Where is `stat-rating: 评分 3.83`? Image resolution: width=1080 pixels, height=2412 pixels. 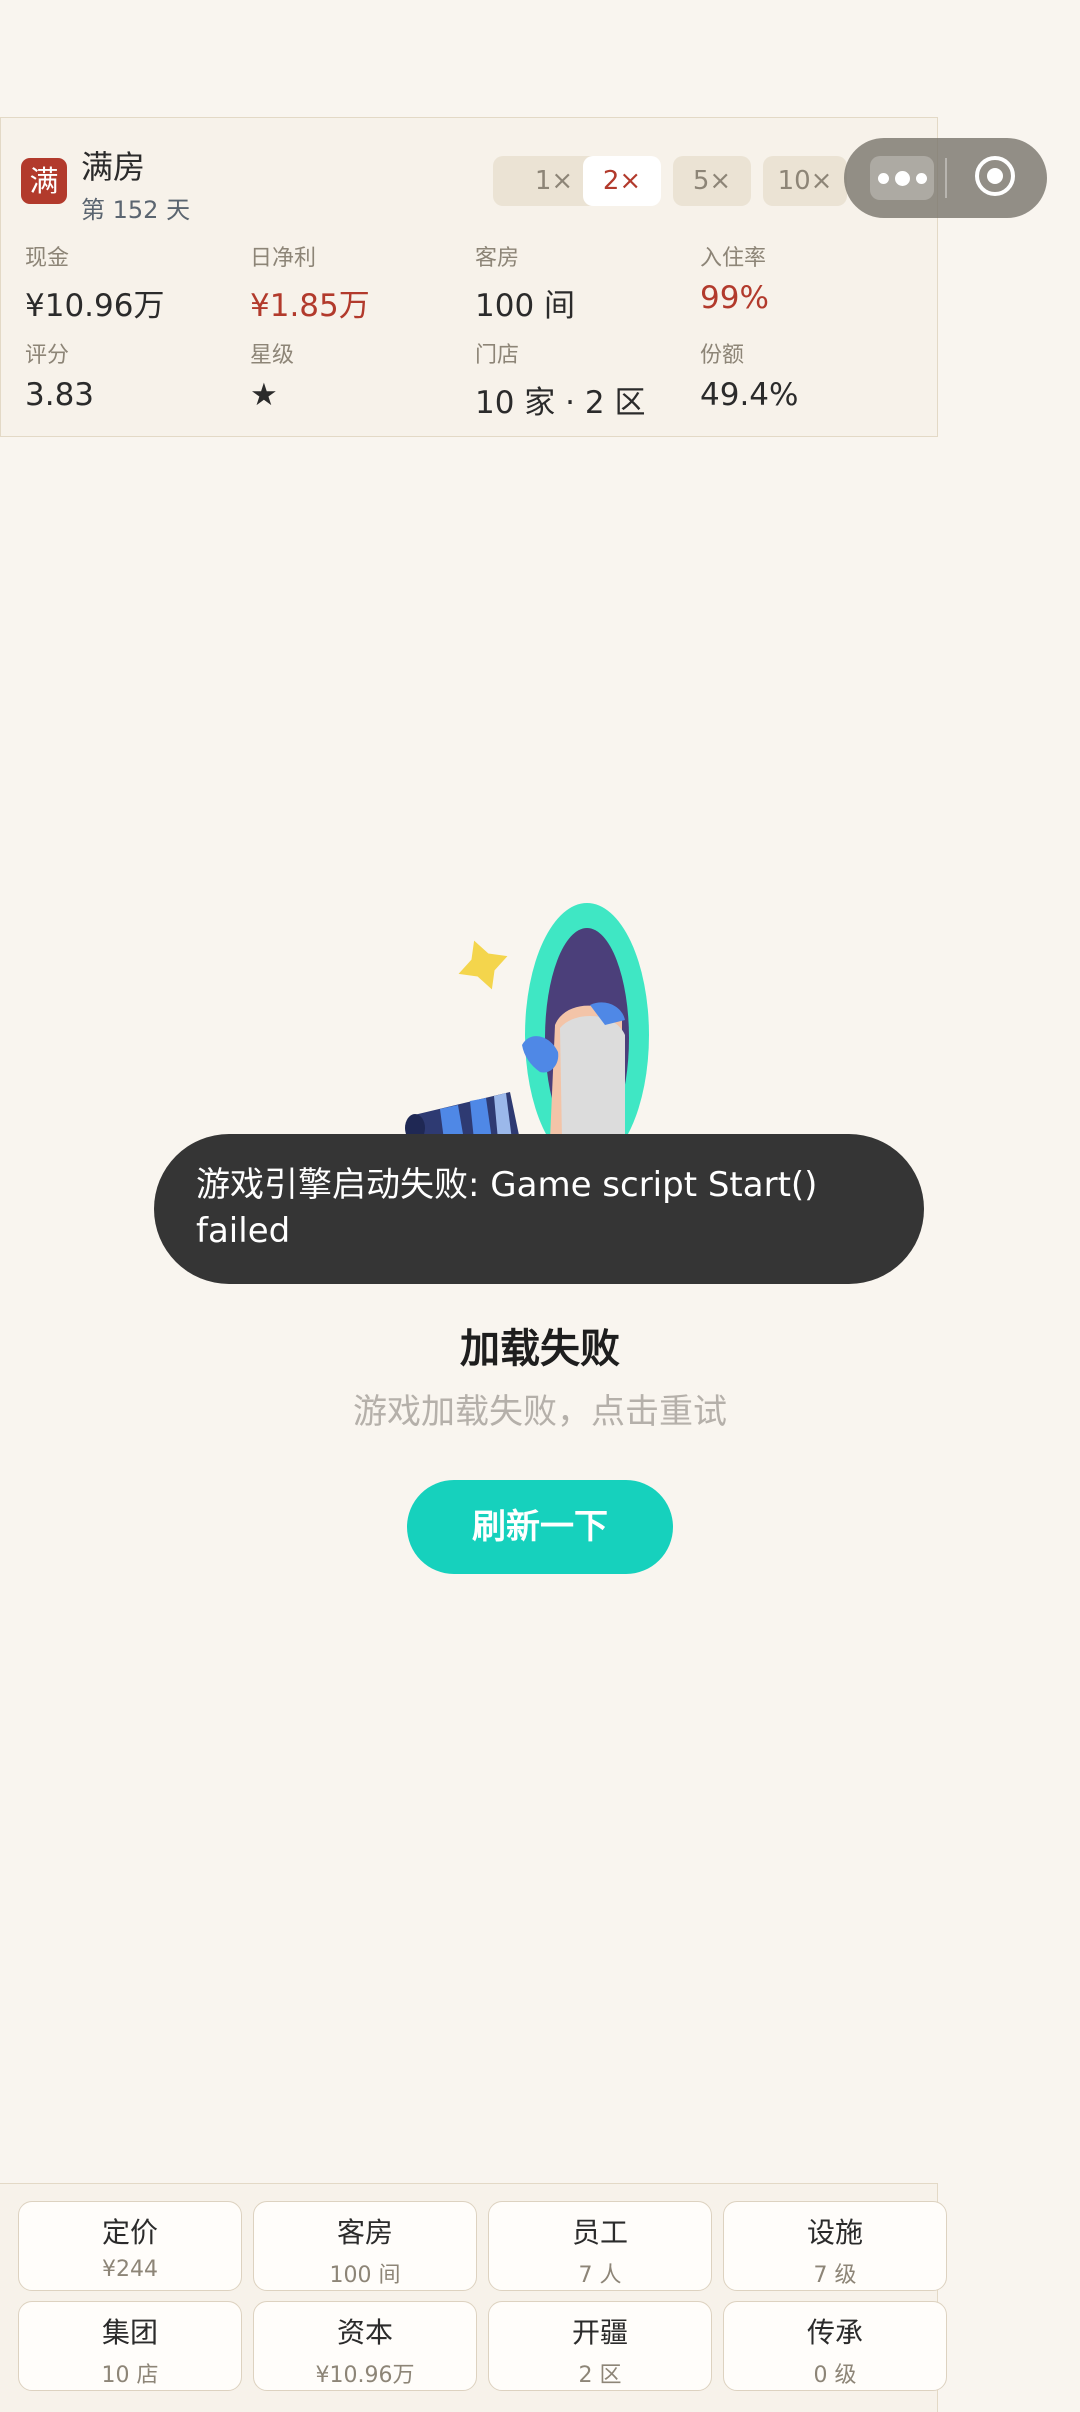 stat-rating: 评分 3.83 is located at coordinates (59, 375).